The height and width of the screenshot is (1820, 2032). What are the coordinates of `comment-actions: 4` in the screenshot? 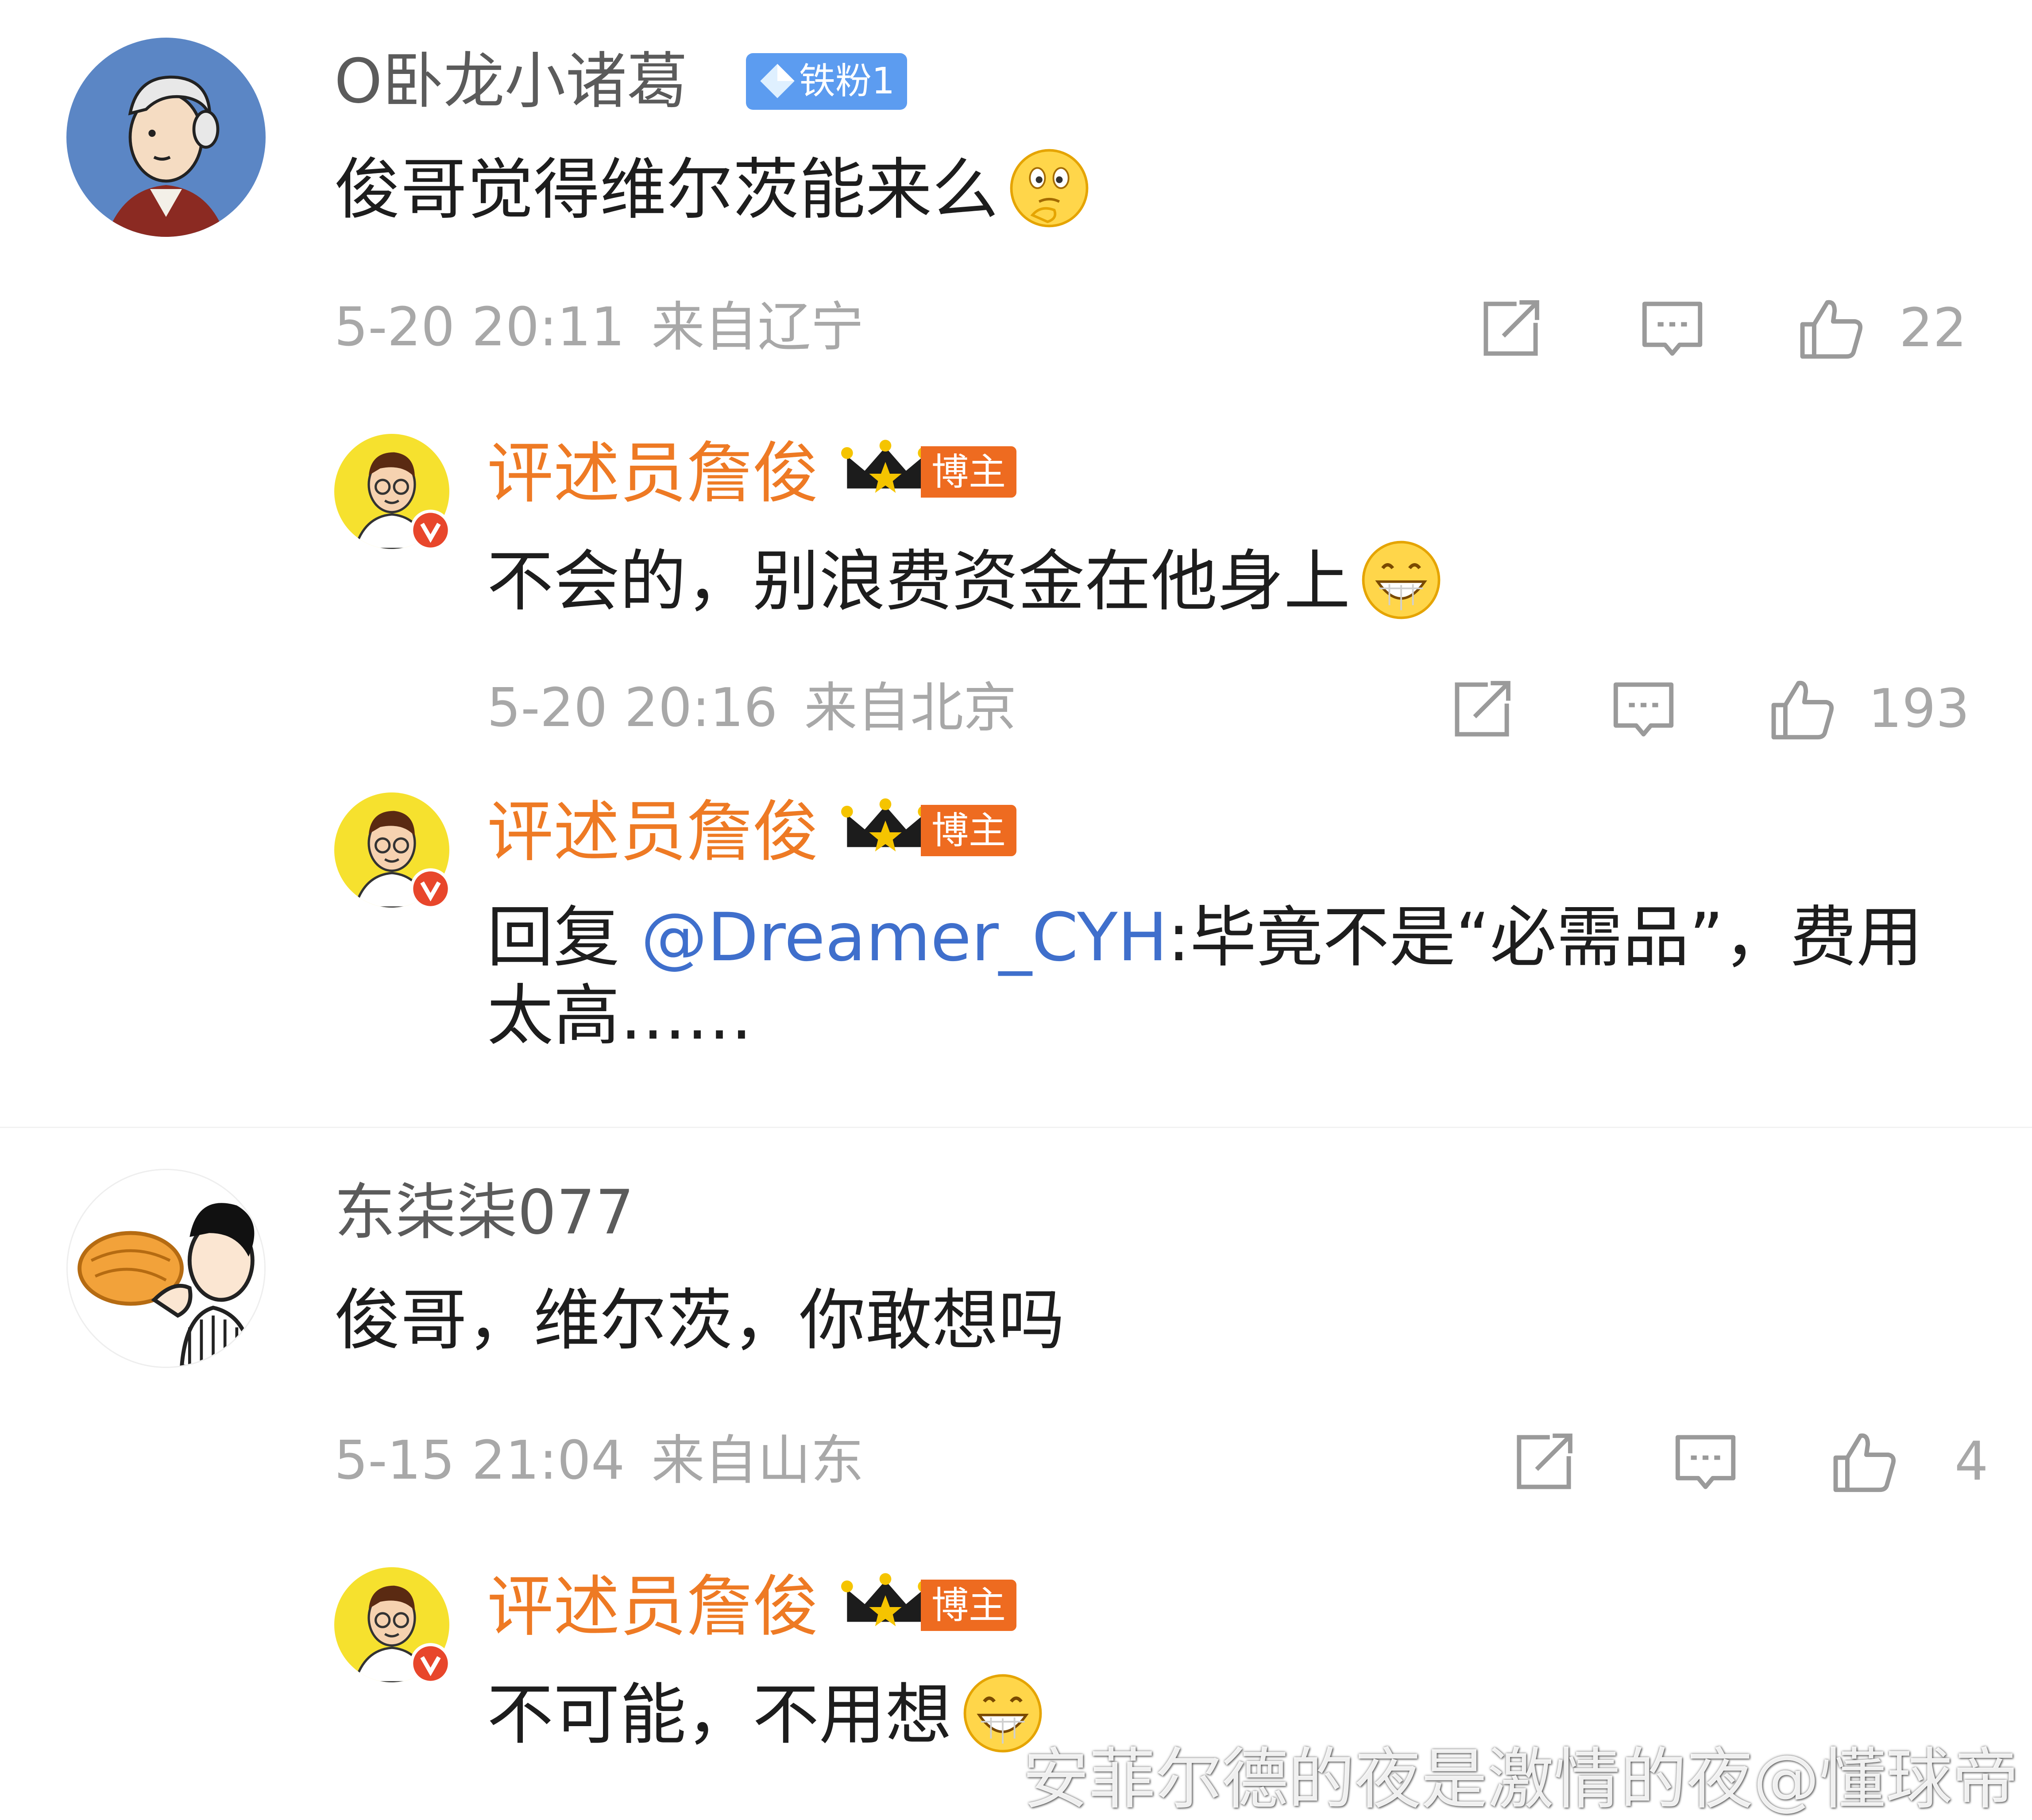 It's located at (1761, 1464).